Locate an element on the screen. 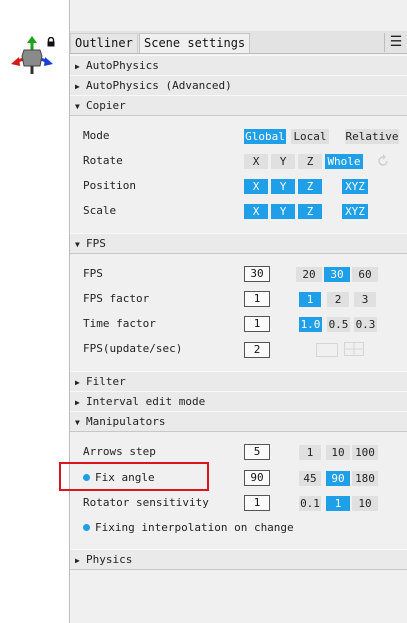 This screenshot has height=623, width=407. tab-scene-settings: Scene settings is located at coordinates (195, 43).